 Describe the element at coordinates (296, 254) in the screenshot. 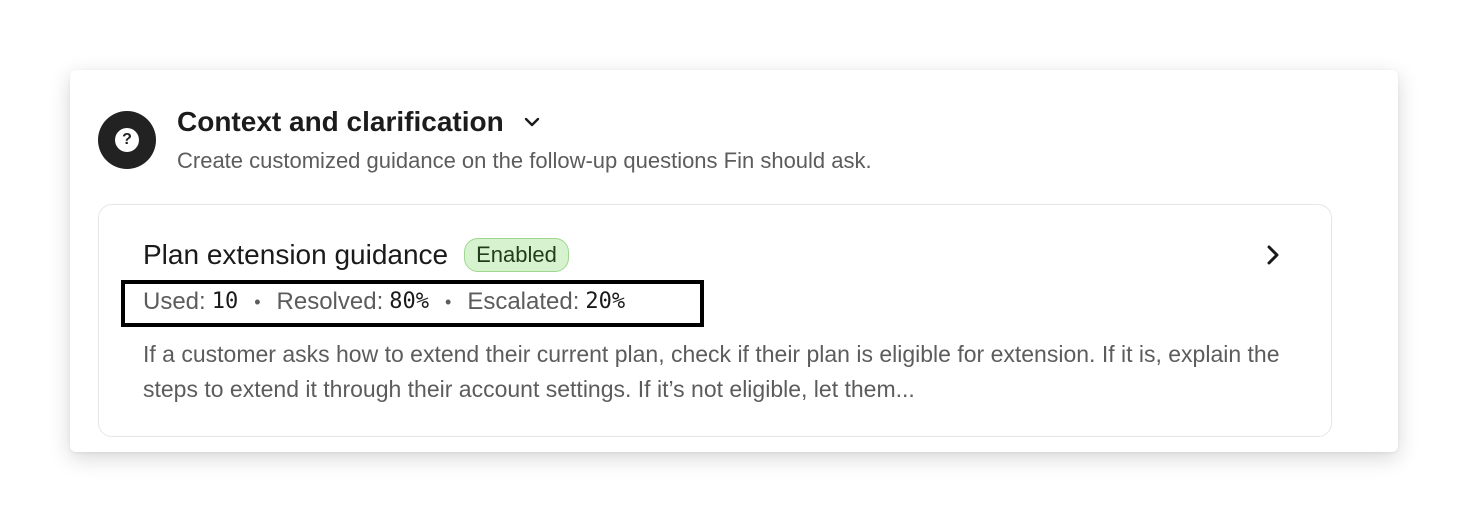

I see `guidance-title: Plan extension guidance` at that location.